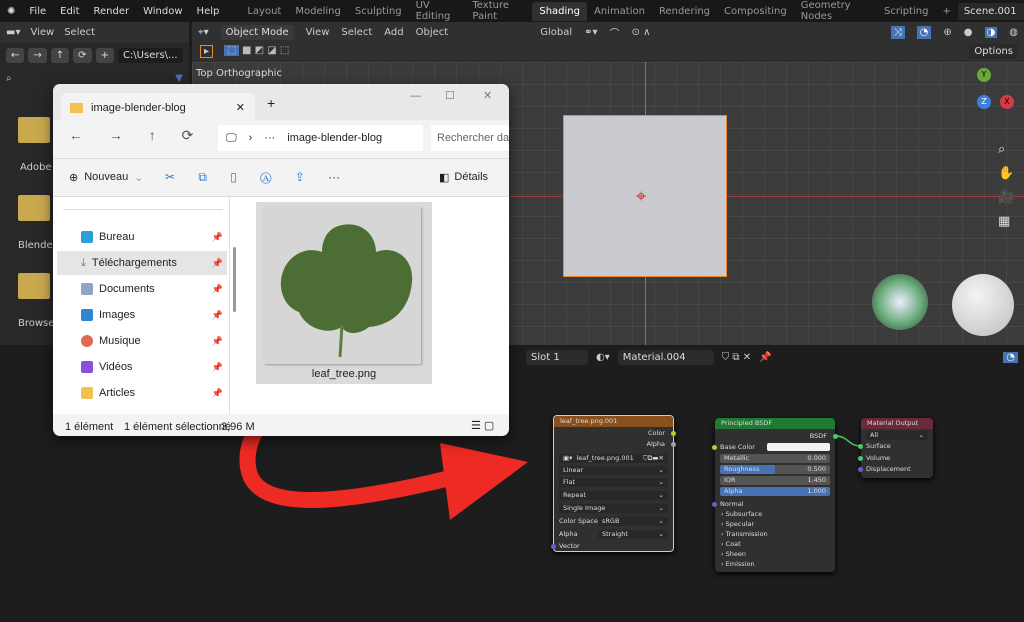 The image size is (1024, 622). I want to click on node-link, so click(848, 441).